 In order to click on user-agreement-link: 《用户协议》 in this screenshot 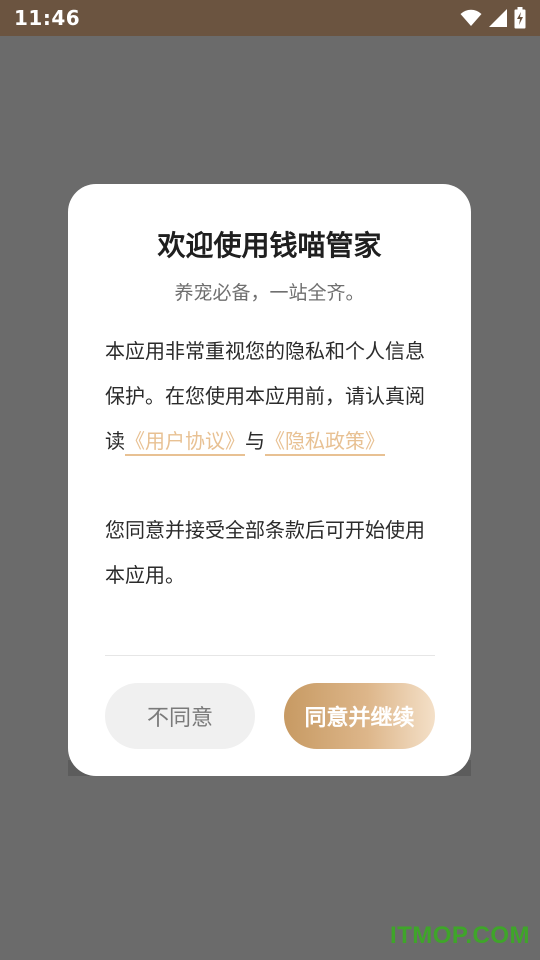, I will do `click(185, 441)`.